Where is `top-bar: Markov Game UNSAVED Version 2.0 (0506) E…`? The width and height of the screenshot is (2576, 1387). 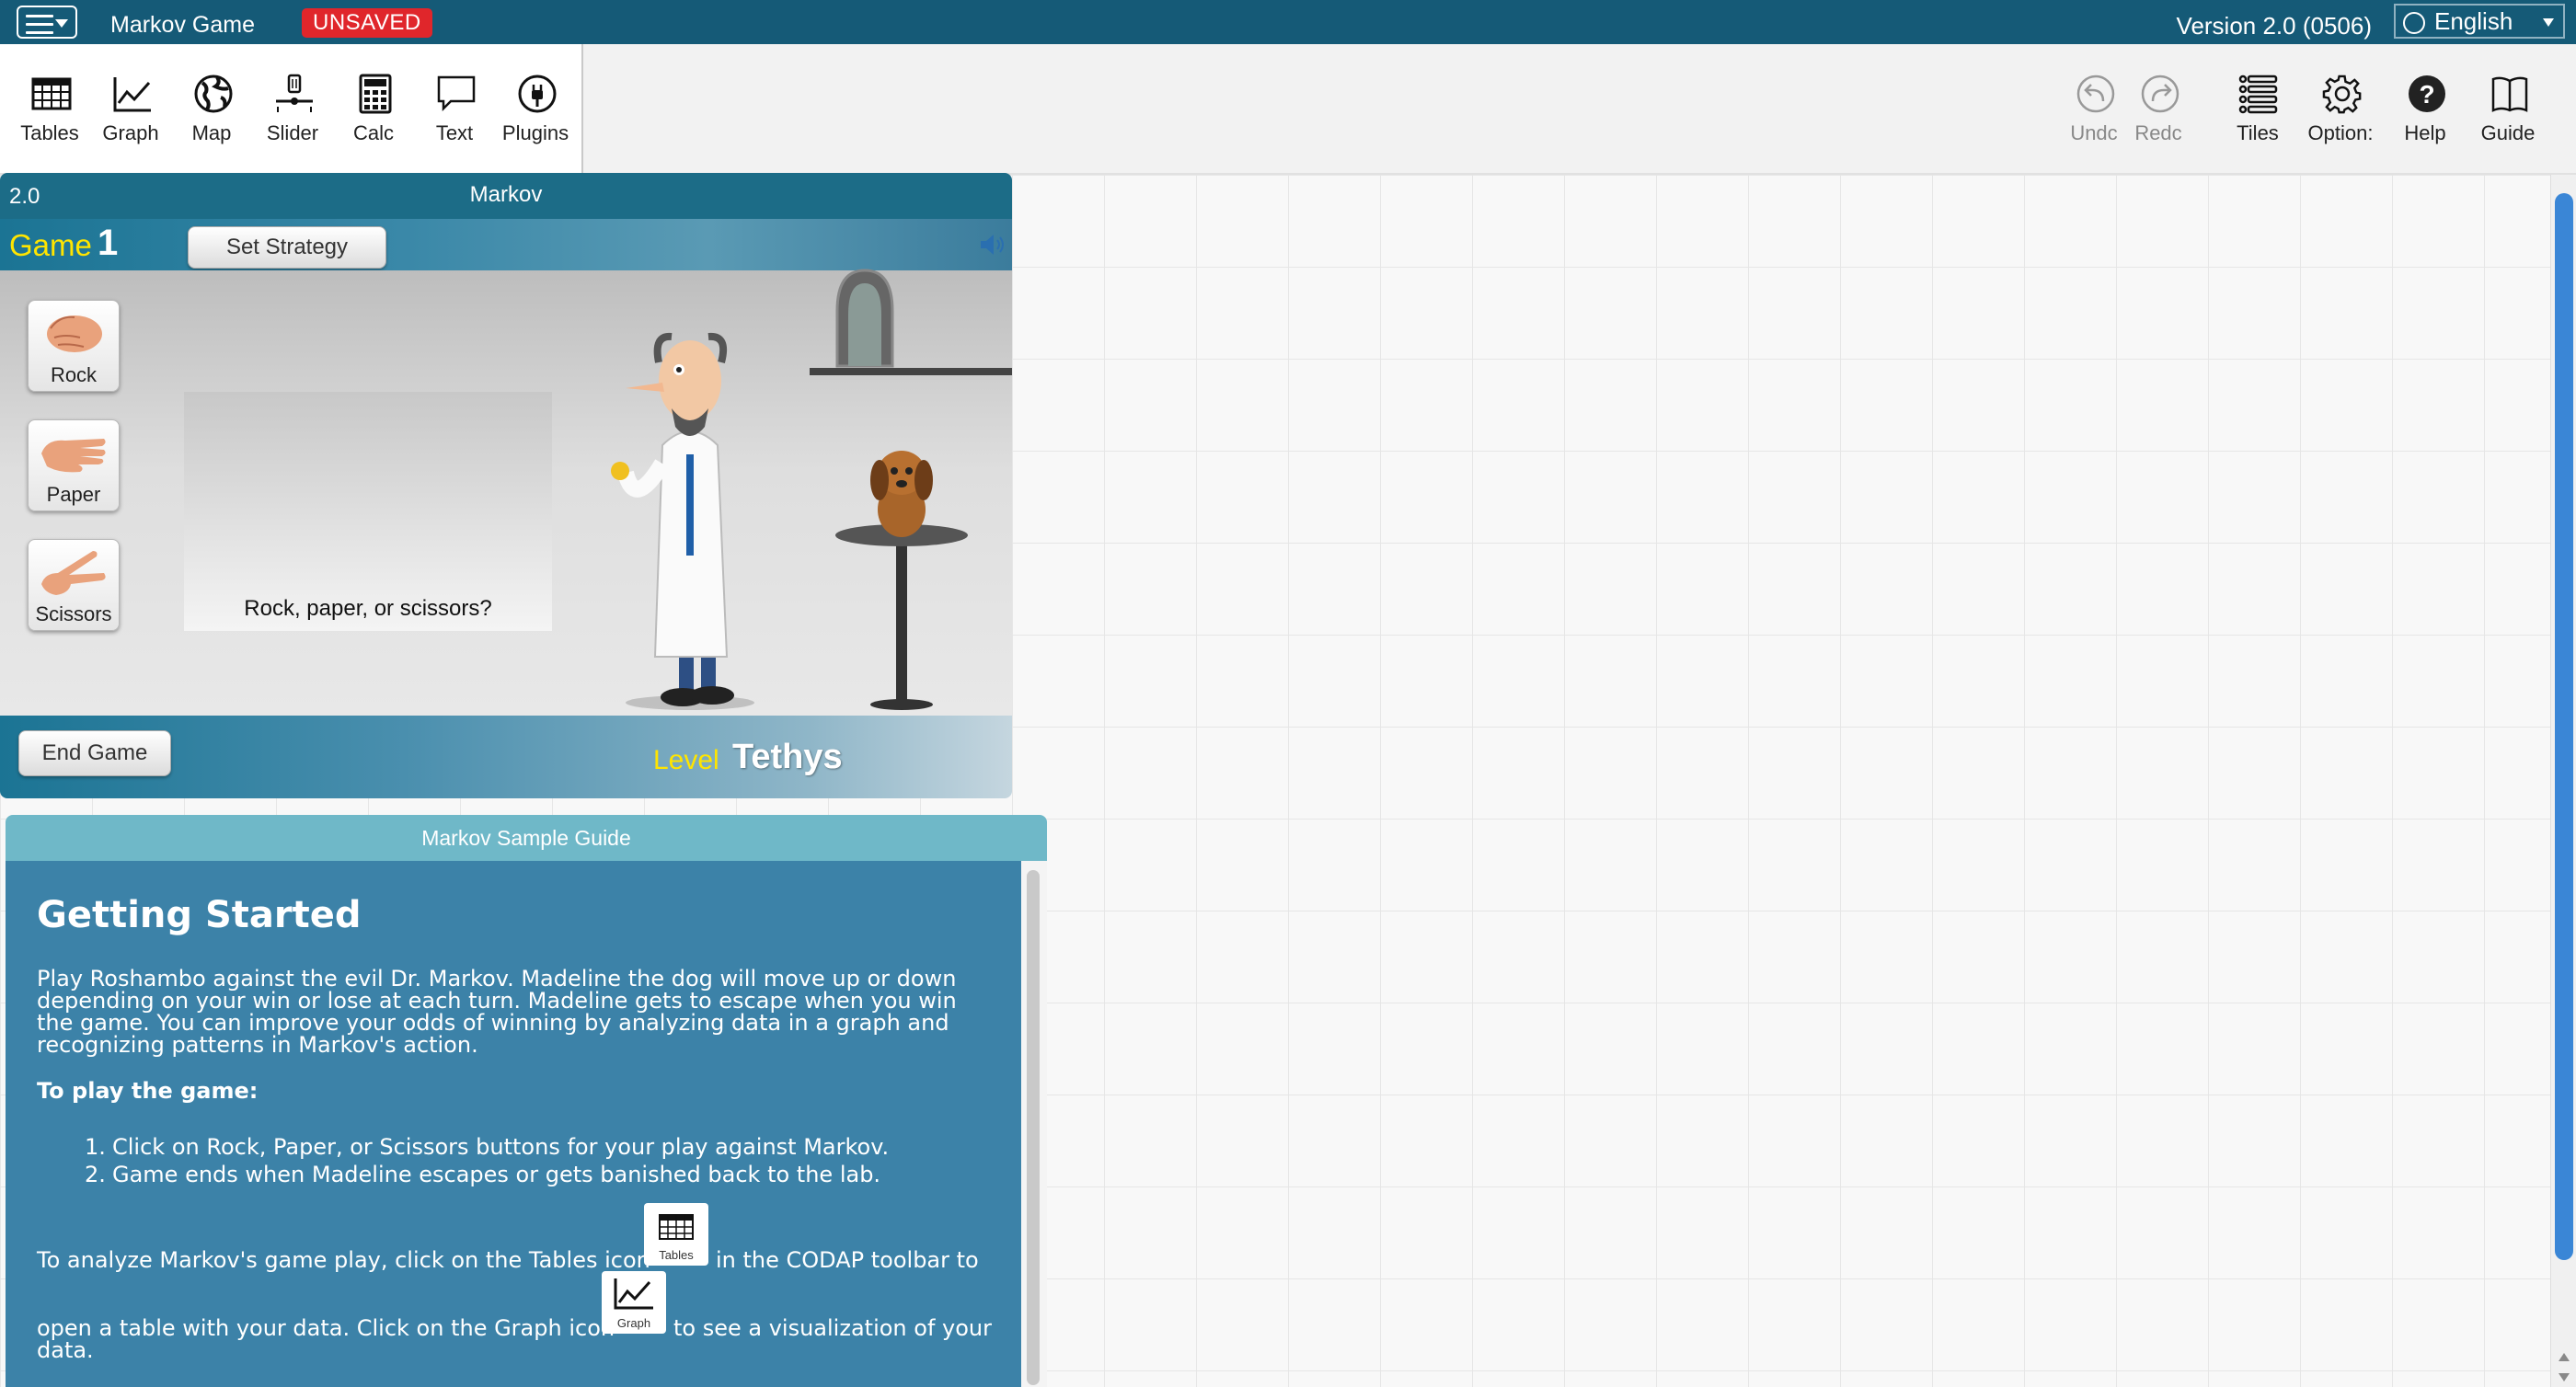
top-bar: Markov Game UNSAVED Version 2.0 (0506) E… is located at coordinates (1288, 22).